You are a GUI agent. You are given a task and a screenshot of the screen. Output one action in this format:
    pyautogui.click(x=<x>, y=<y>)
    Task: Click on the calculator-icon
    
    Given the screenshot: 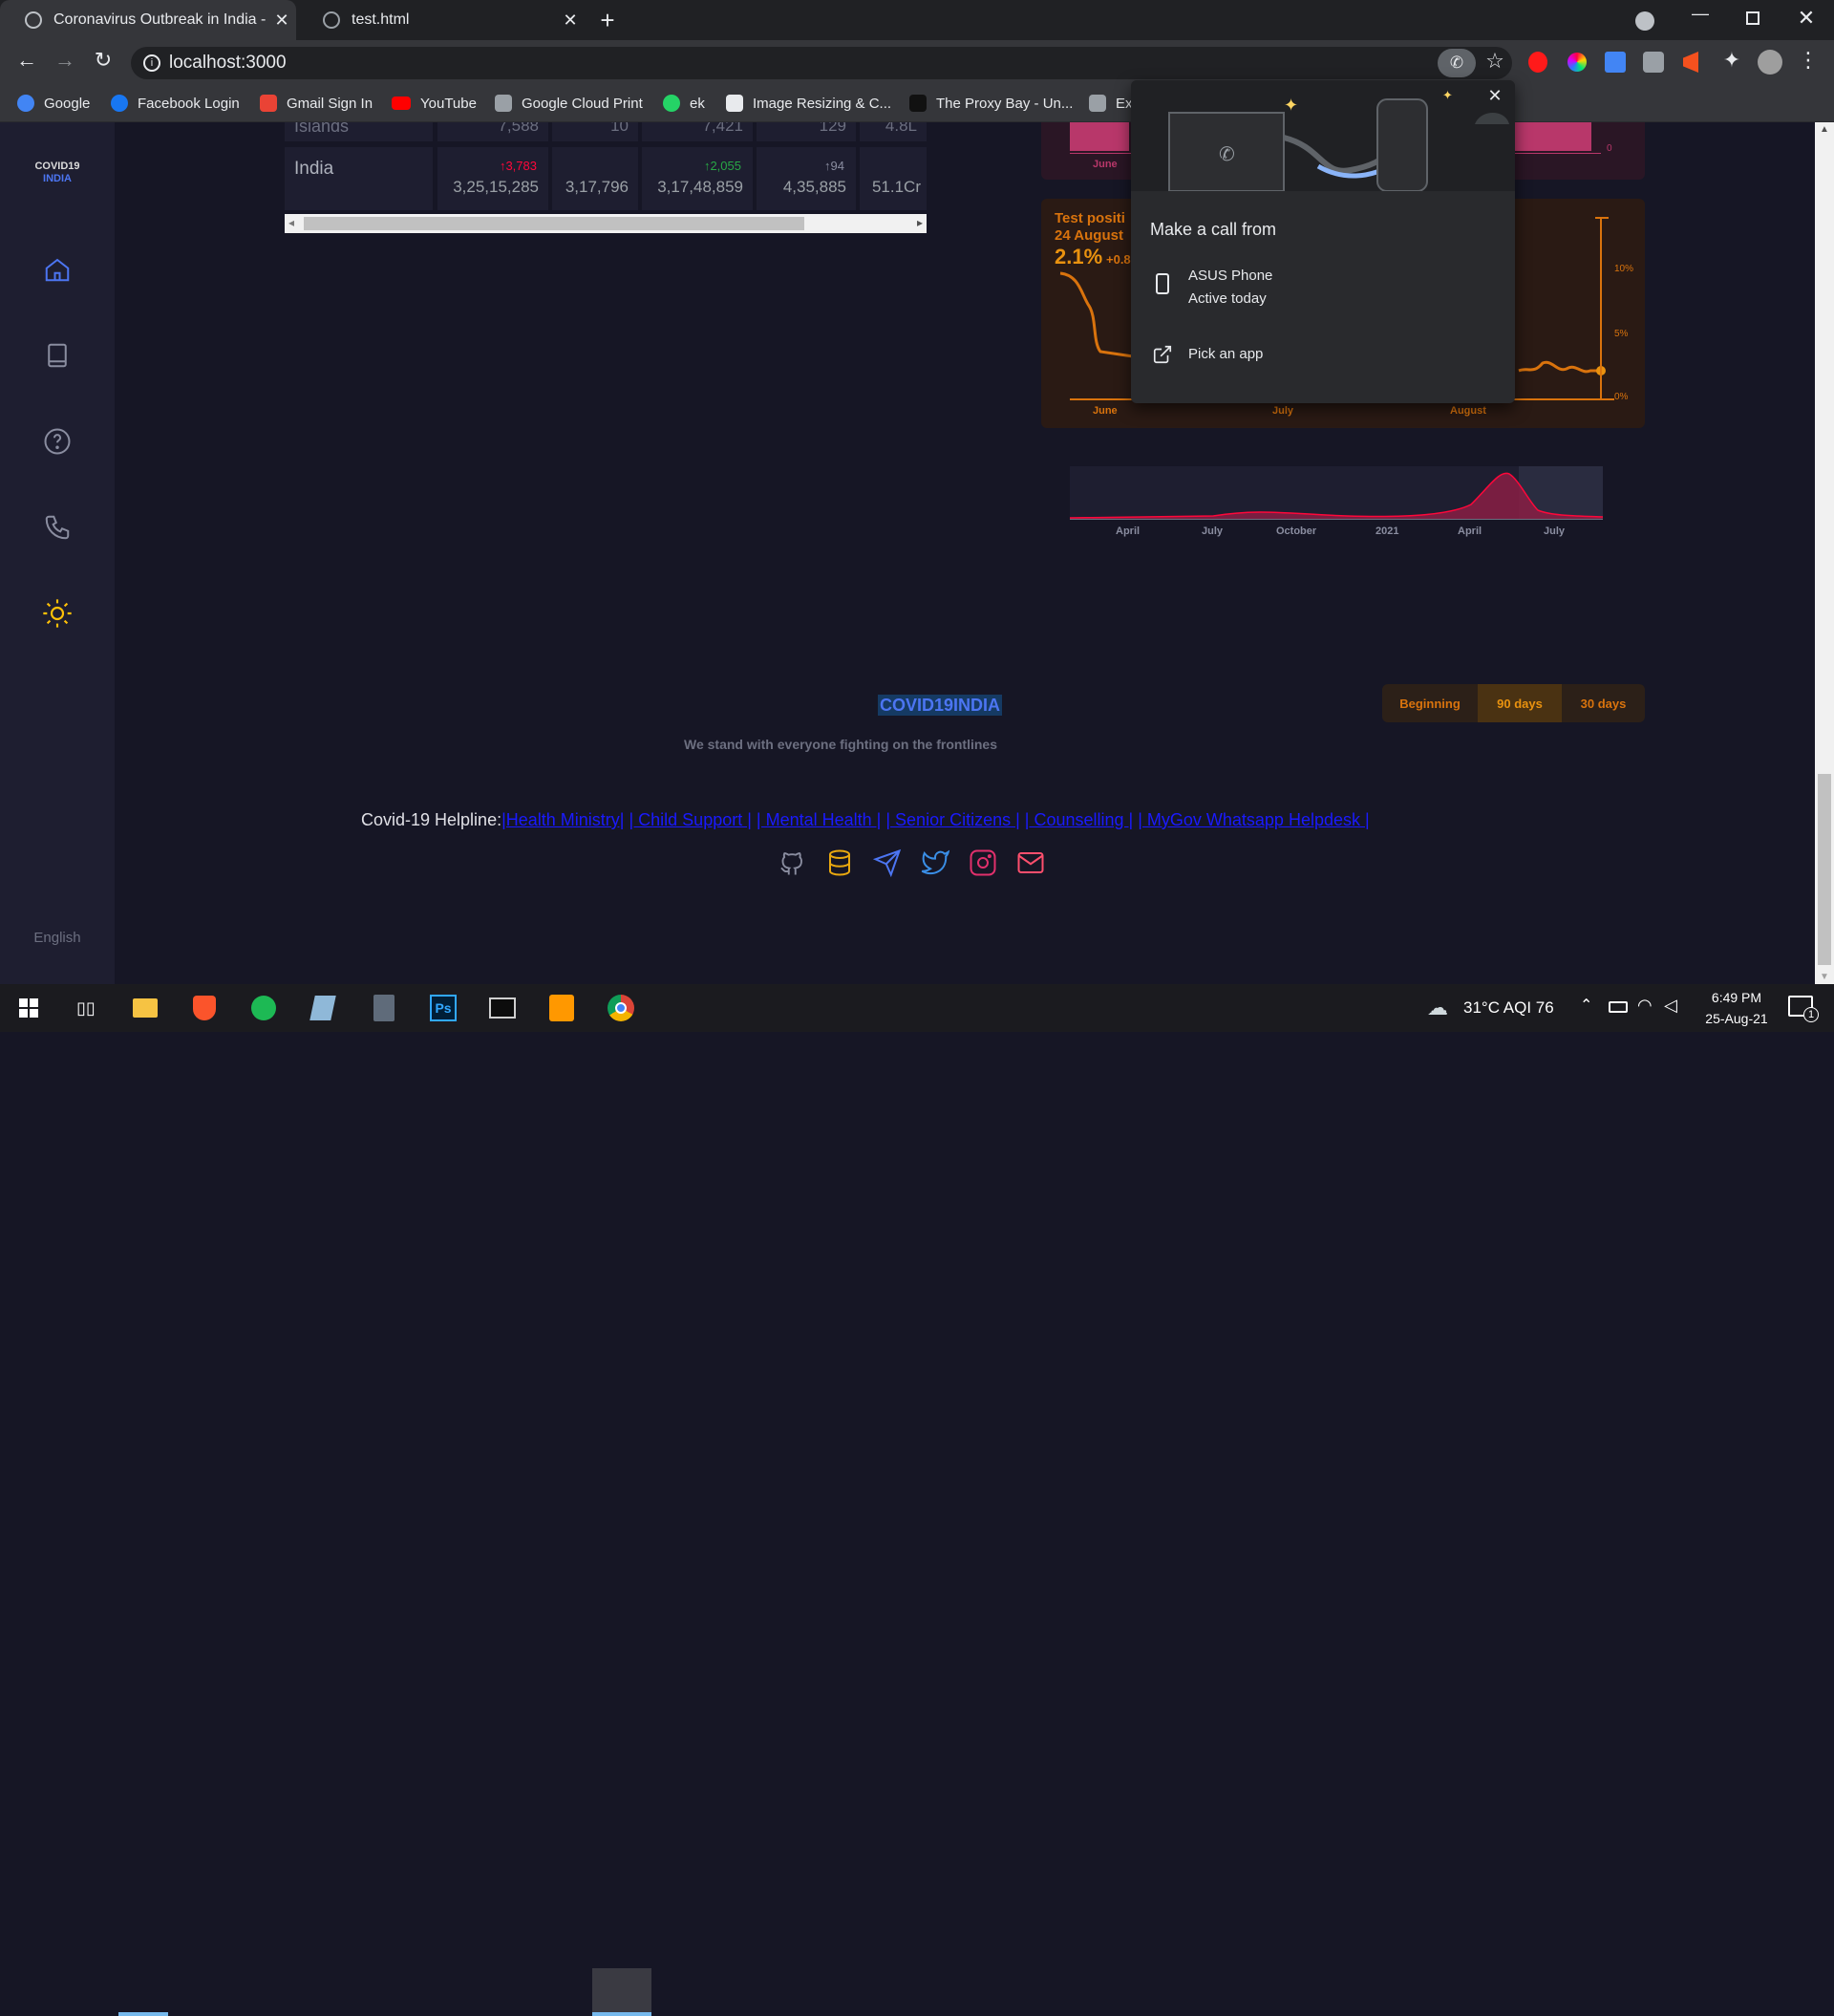 What is the action you would take?
    pyautogui.click(x=384, y=1008)
    